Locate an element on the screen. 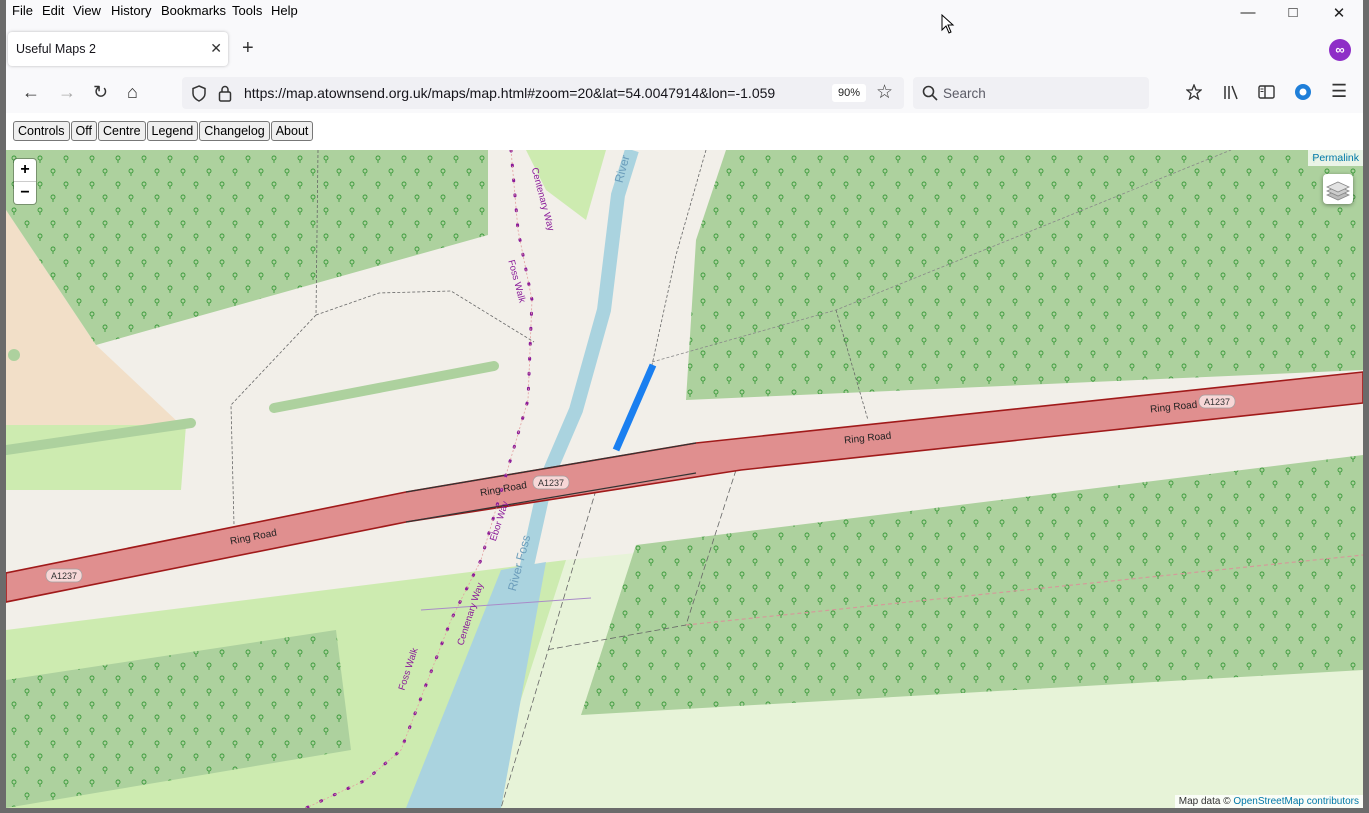 The width and height of the screenshot is (1369, 813). minimize-button: — is located at coordinates (1248, 14).